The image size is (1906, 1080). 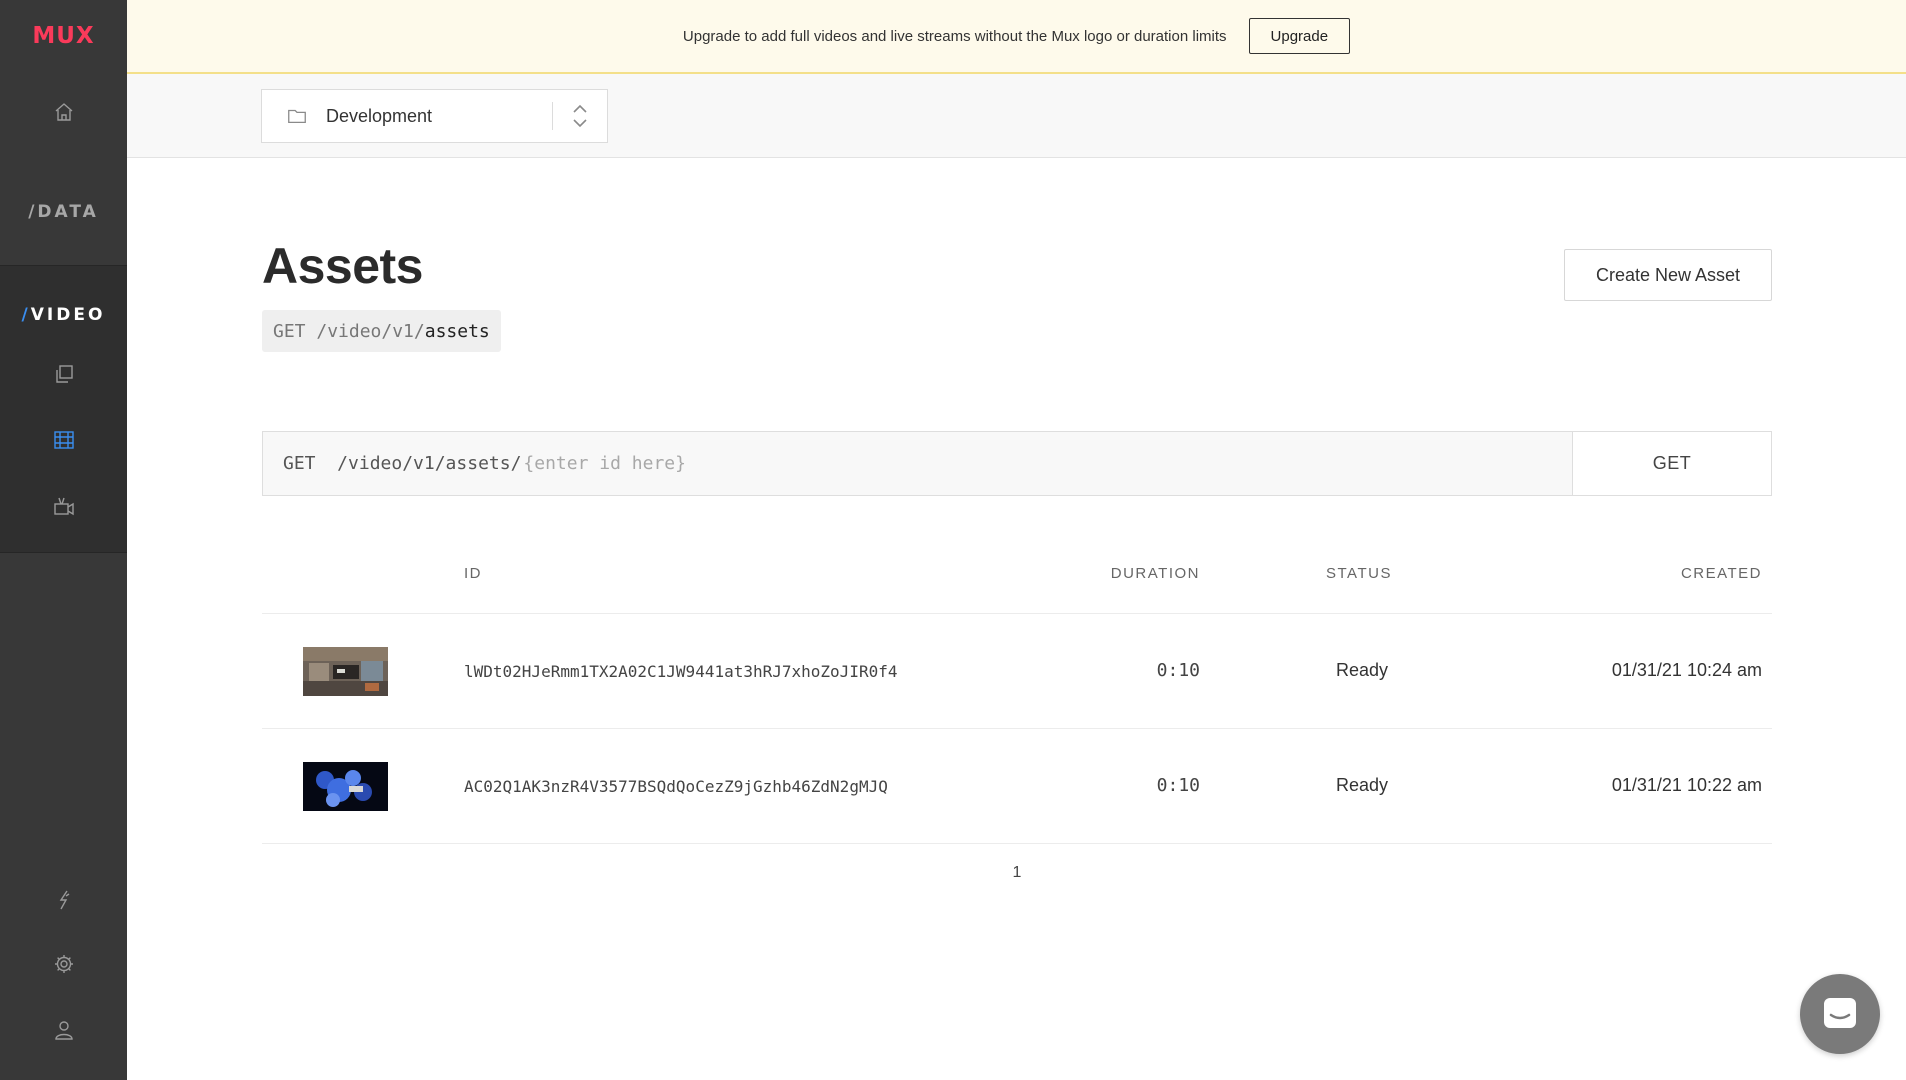 What do you see at coordinates (63, 315) in the screenshot?
I see `sidebar-section-video: / VIDEO` at bounding box center [63, 315].